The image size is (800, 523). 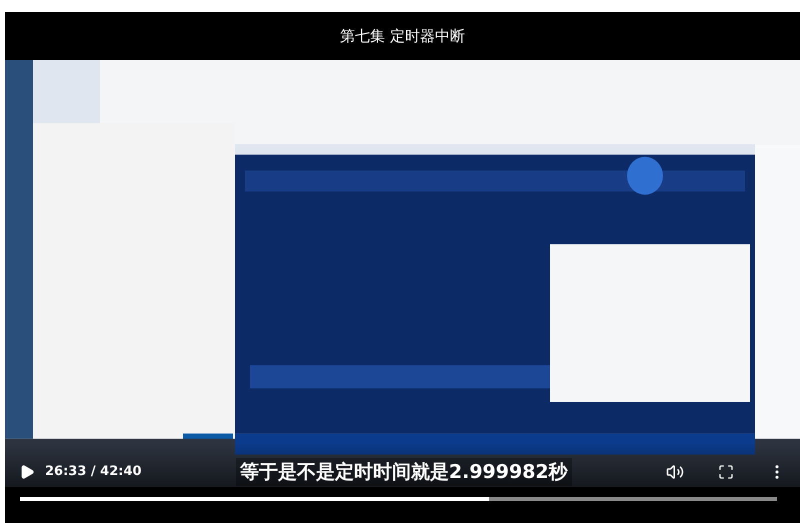 What do you see at coordinates (675, 472) in the screenshot?
I see `volume-icon` at bounding box center [675, 472].